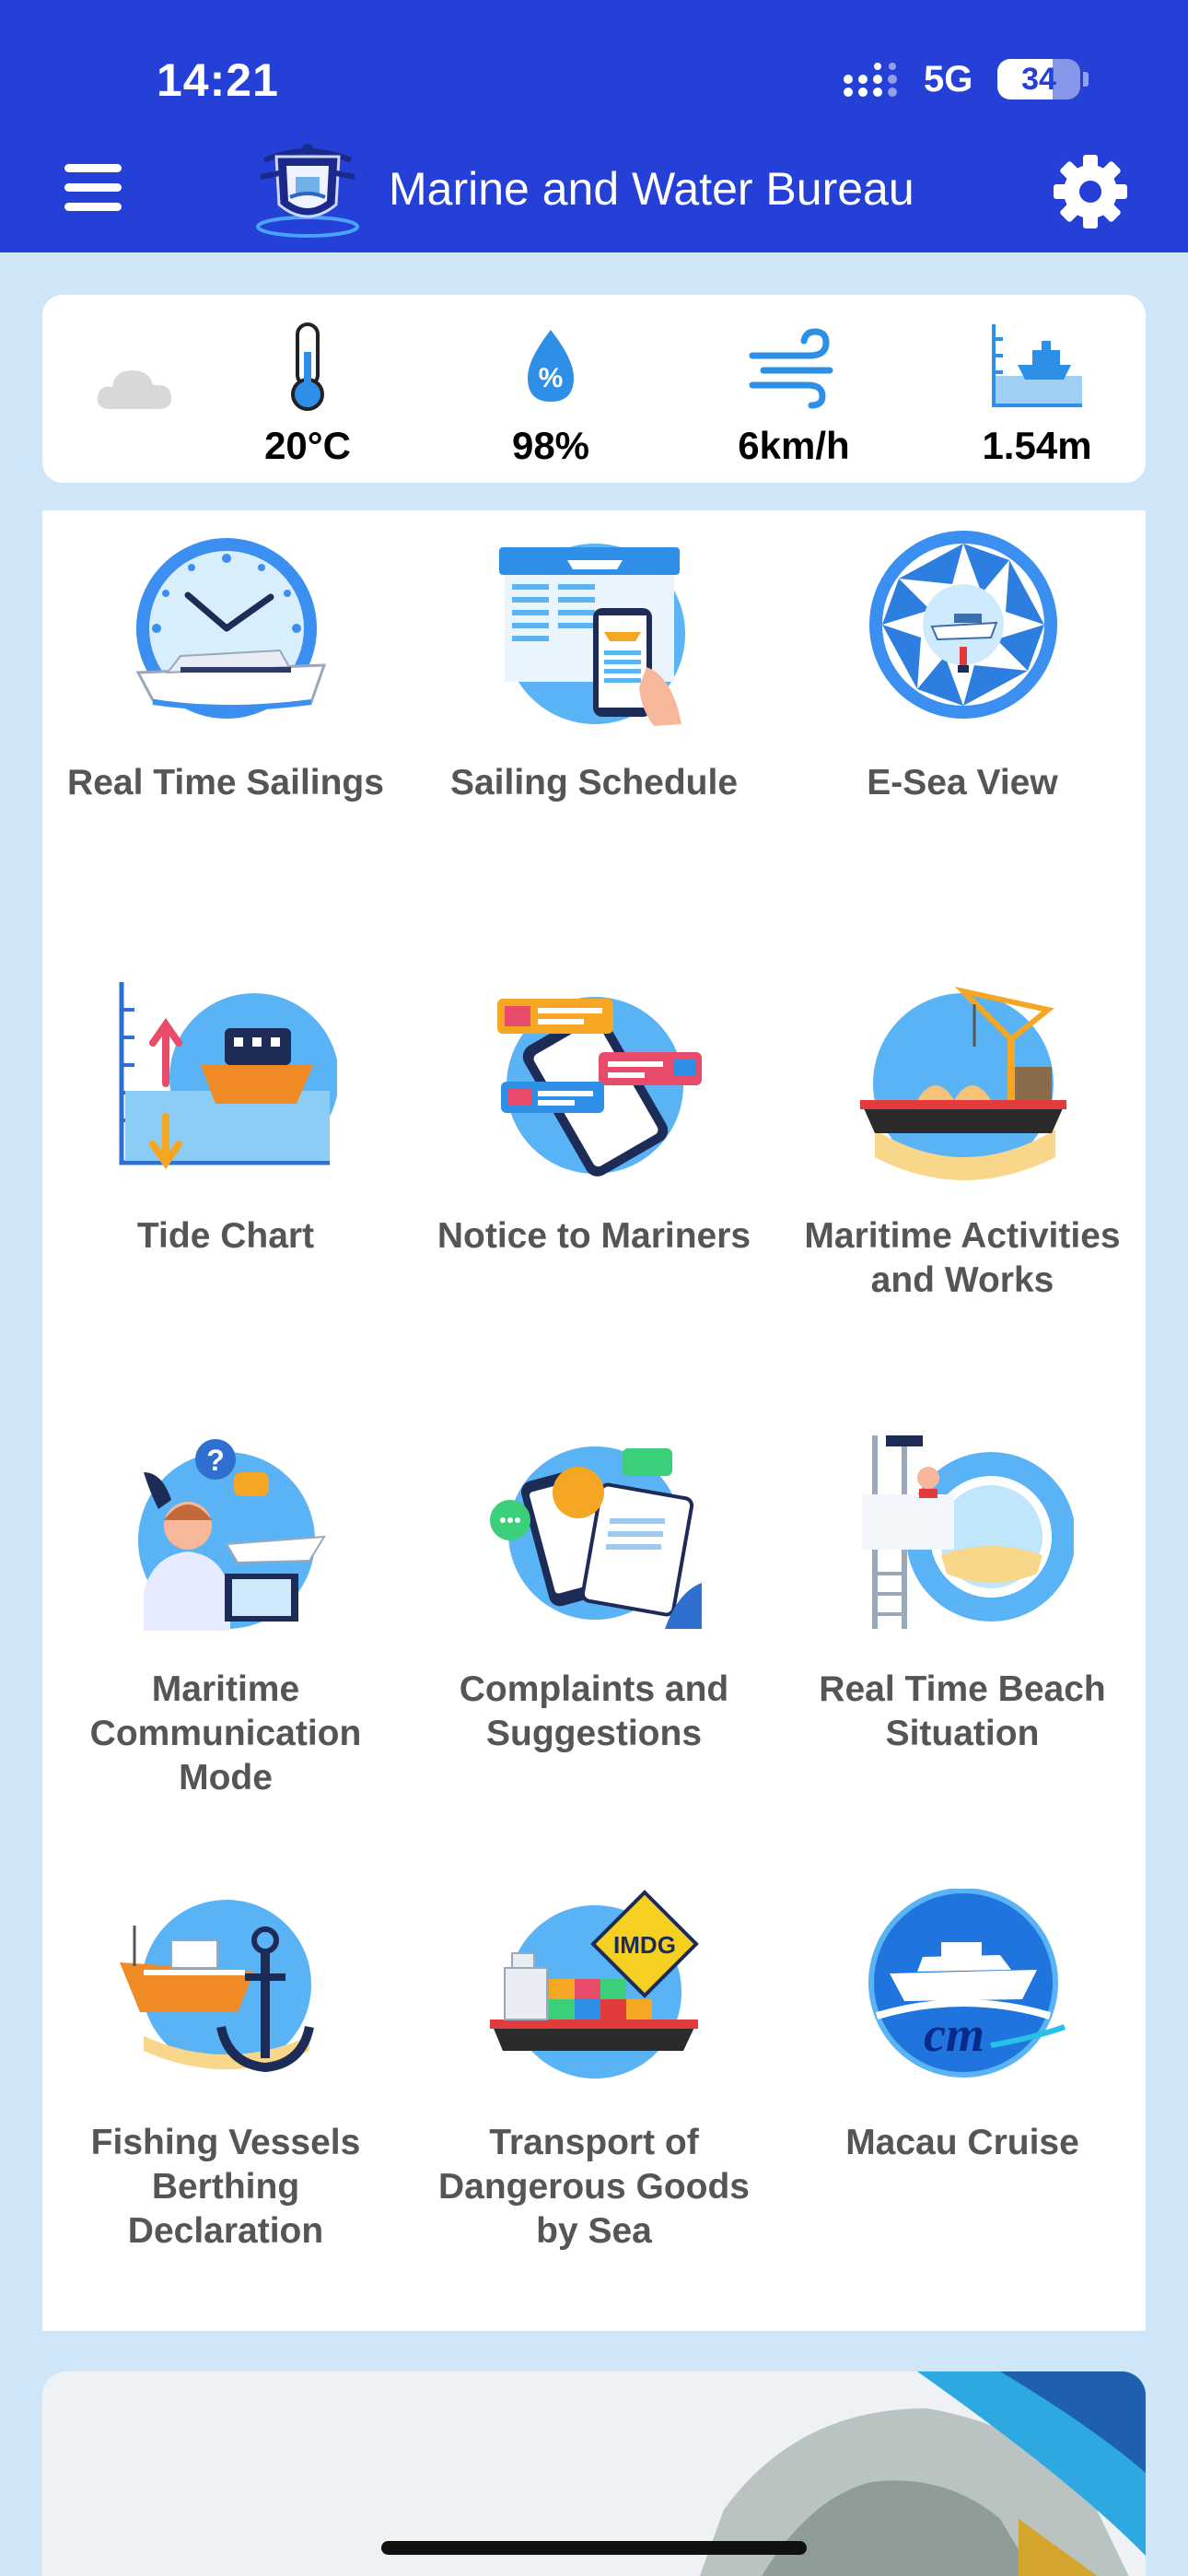 This screenshot has height=2576, width=1188. What do you see at coordinates (307, 191) in the screenshot?
I see `bureau-crest-logo` at bounding box center [307, 191].